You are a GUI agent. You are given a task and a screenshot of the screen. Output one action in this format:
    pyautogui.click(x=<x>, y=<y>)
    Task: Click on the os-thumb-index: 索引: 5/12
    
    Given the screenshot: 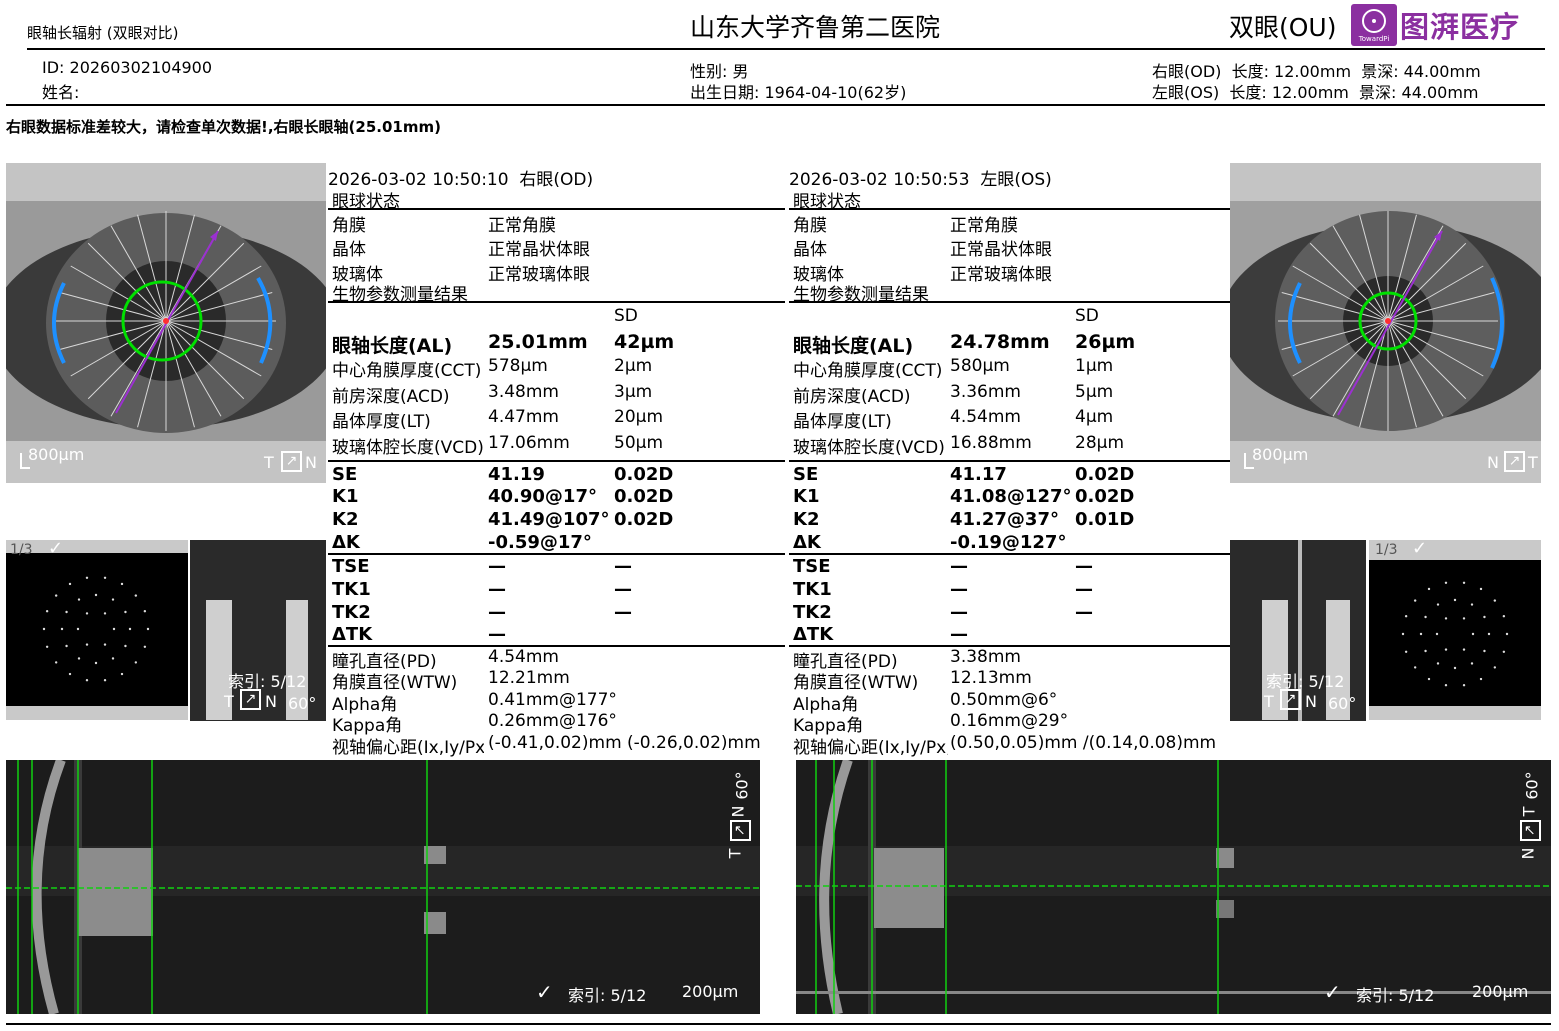 What is the action you would take?
    pyautogui.click(x=1305, y=681)
    